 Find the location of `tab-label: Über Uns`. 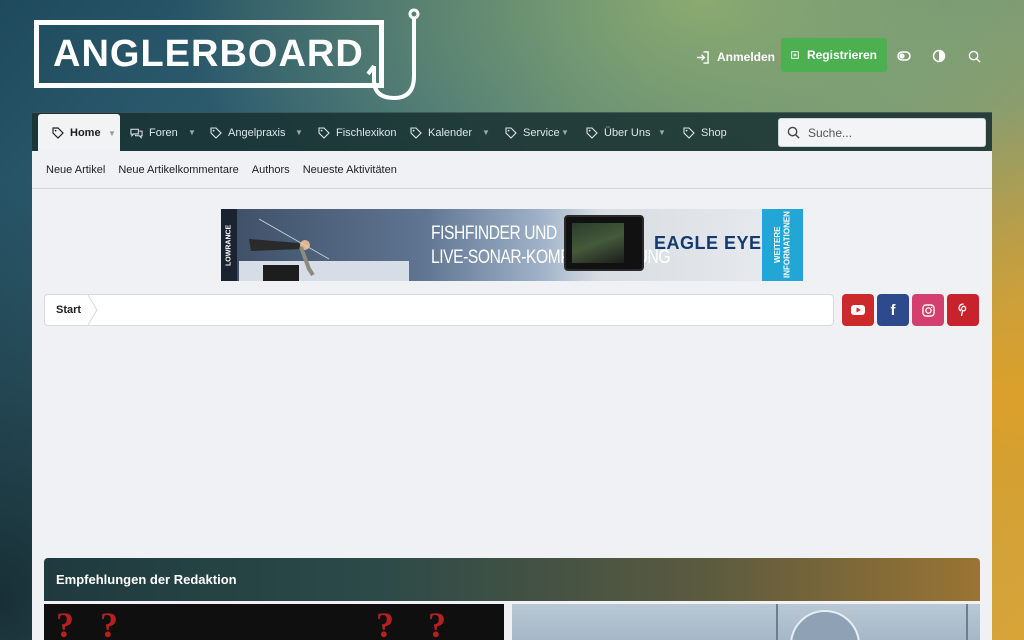

tab-label: Über Uns is located at coordinates (627, 132).